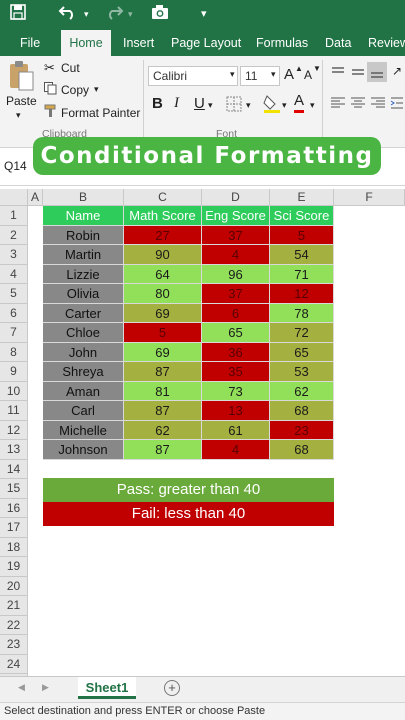  I want to click on row-header-13: 13, so click(14, 450).